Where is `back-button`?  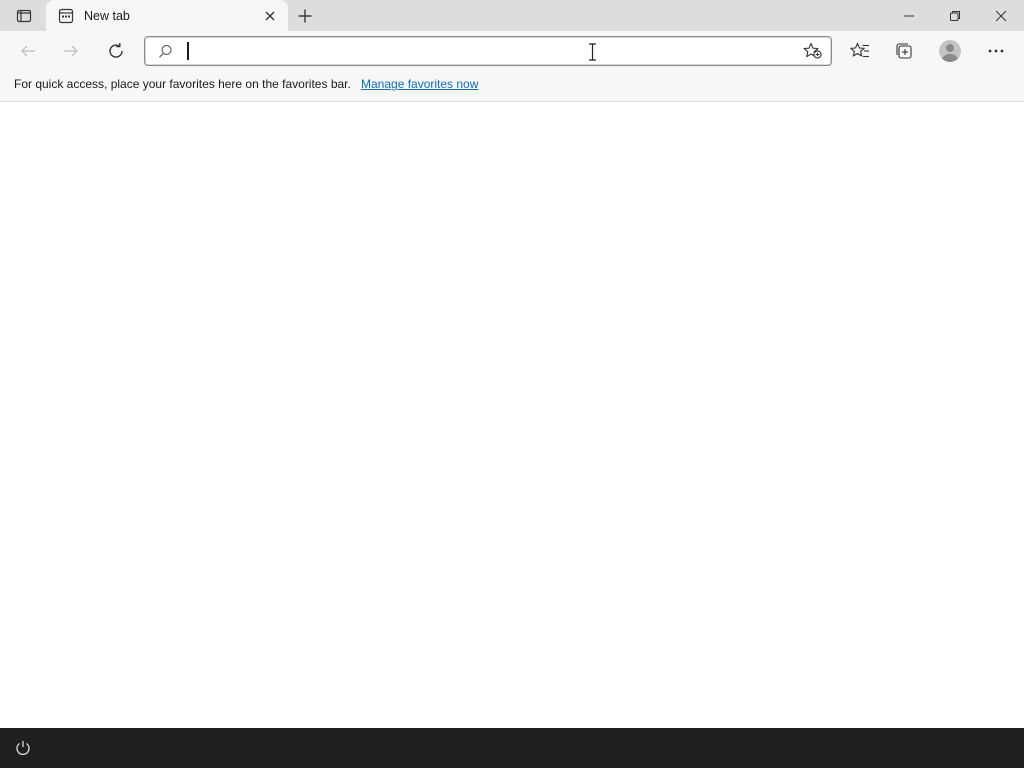 back-button is located at coordinates (28, 51).